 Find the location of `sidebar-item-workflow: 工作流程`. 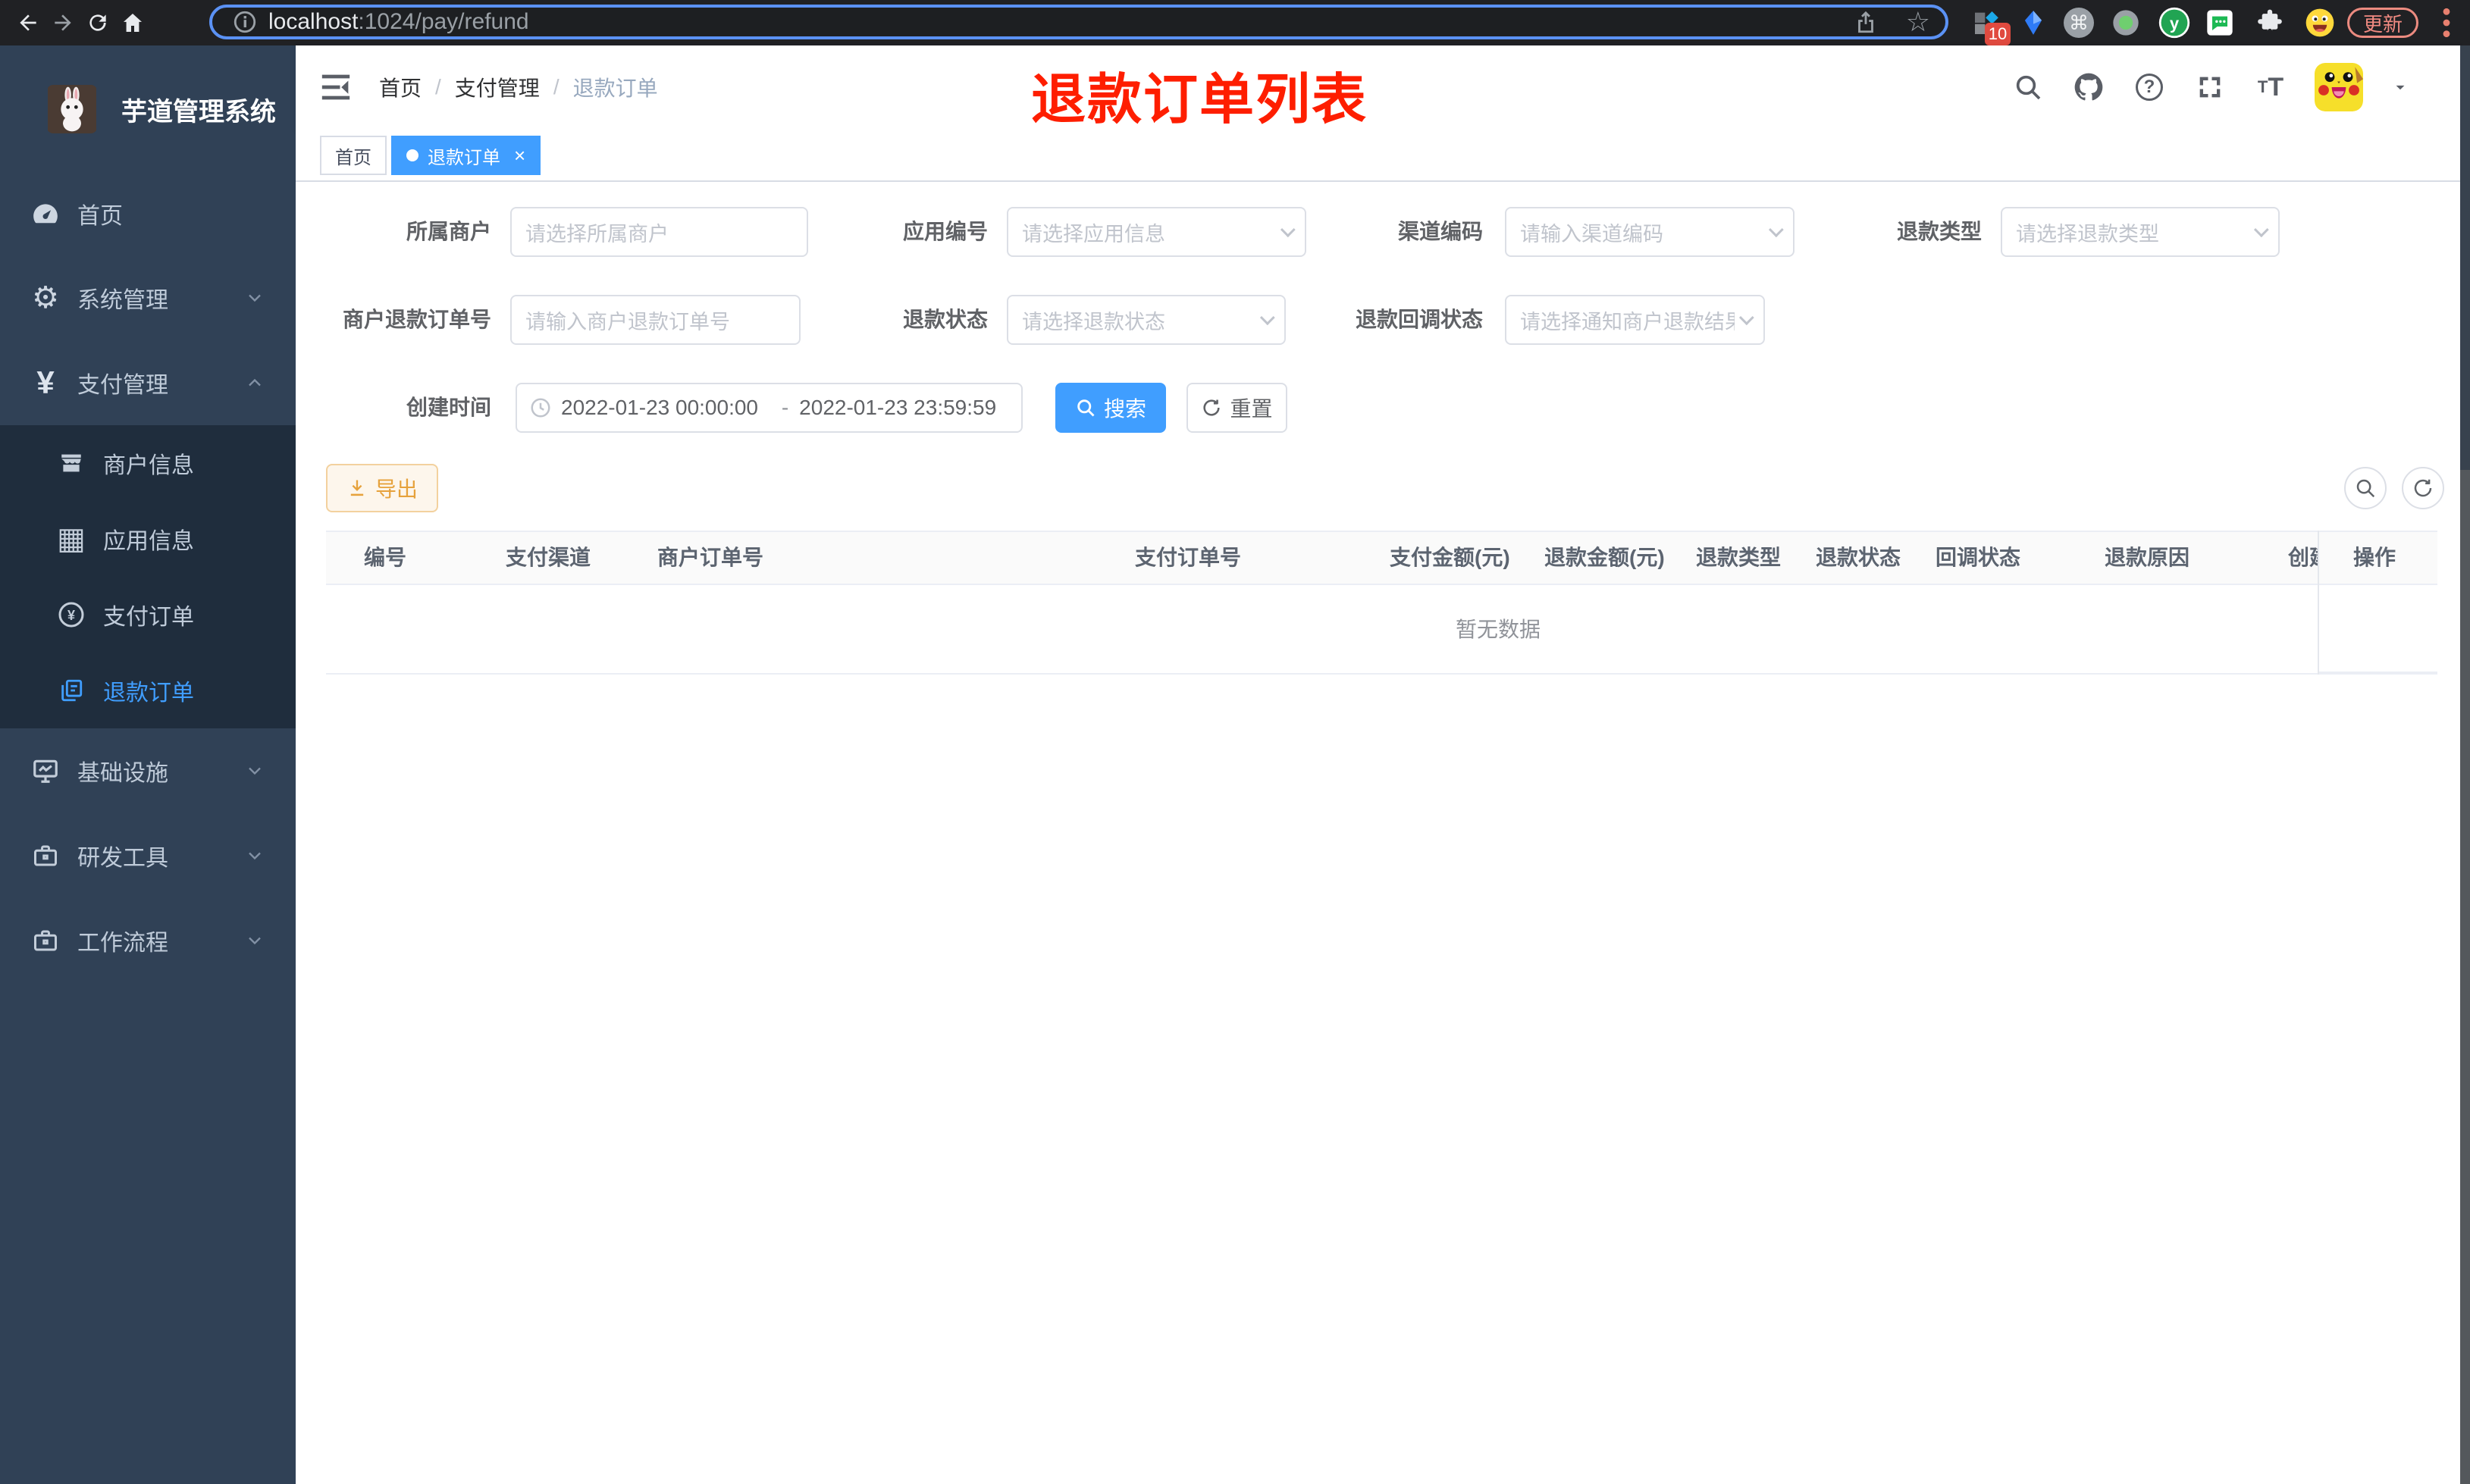

sidebar-item-workflow: 工作流程 is located at coordinates (148, 940).